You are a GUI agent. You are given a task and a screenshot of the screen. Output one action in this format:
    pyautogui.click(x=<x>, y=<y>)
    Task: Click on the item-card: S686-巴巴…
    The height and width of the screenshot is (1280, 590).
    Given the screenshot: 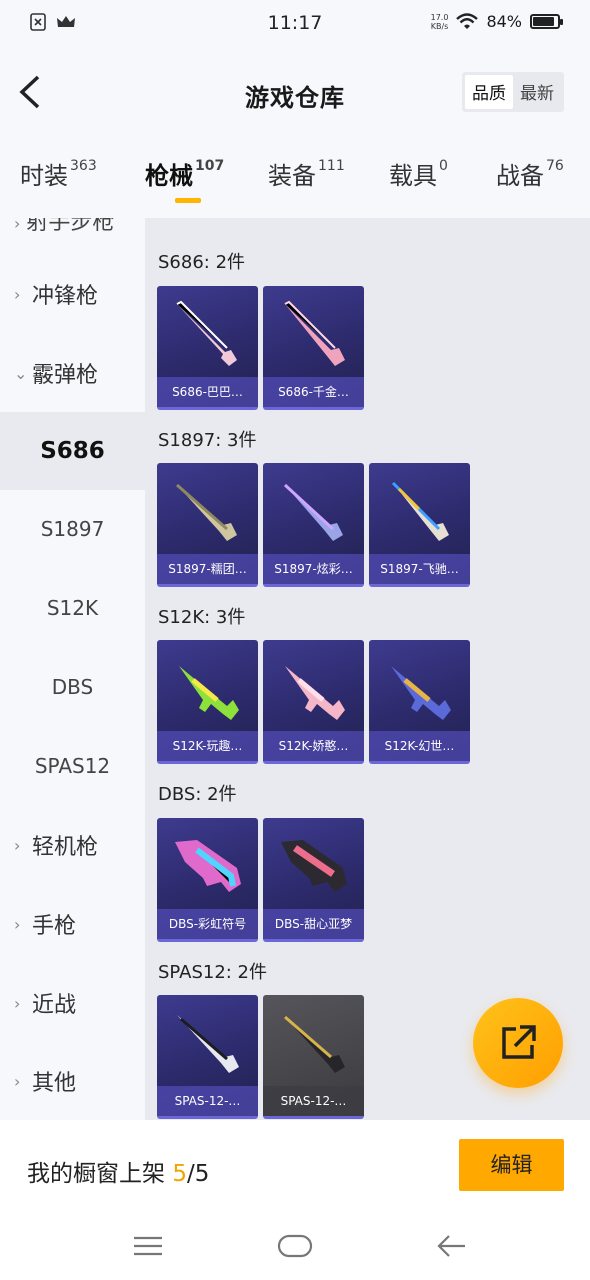 What is the action you would take?
    pyautogui.click(x=207, y=348)
    